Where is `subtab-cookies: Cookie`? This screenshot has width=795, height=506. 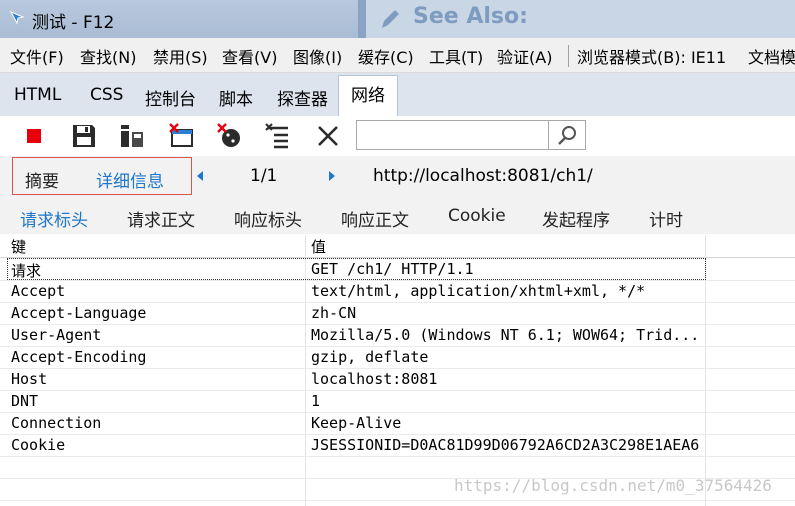
subtab-cookies: Cookie is located at coordinates (477, 216).